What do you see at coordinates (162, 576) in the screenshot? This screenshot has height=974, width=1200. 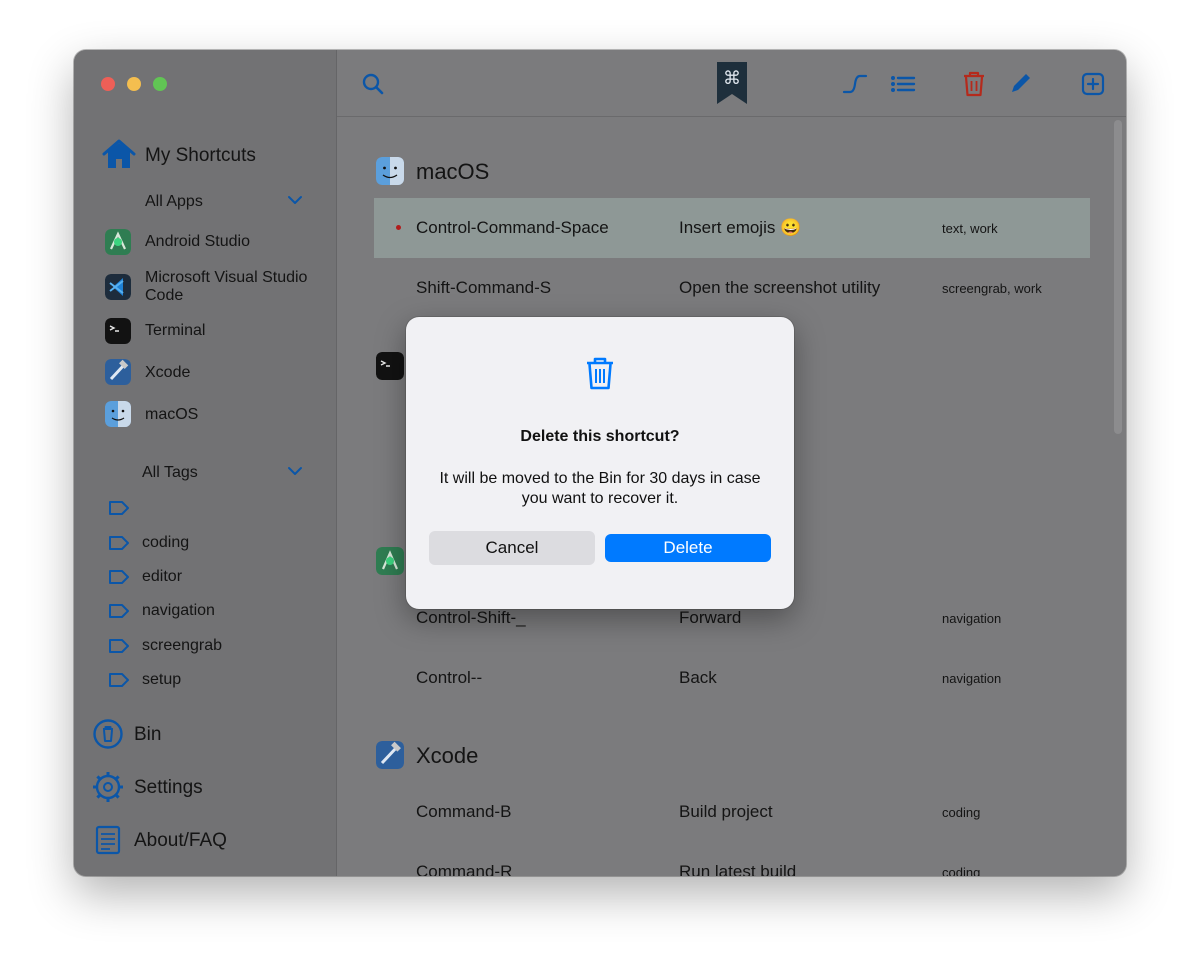 I see `tag-label: editor` at bounding box center [162, 576].